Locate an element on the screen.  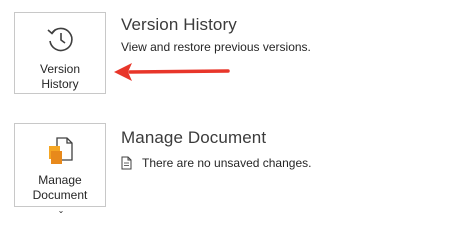
annotation-arrow is located at coordinates (172, 72).